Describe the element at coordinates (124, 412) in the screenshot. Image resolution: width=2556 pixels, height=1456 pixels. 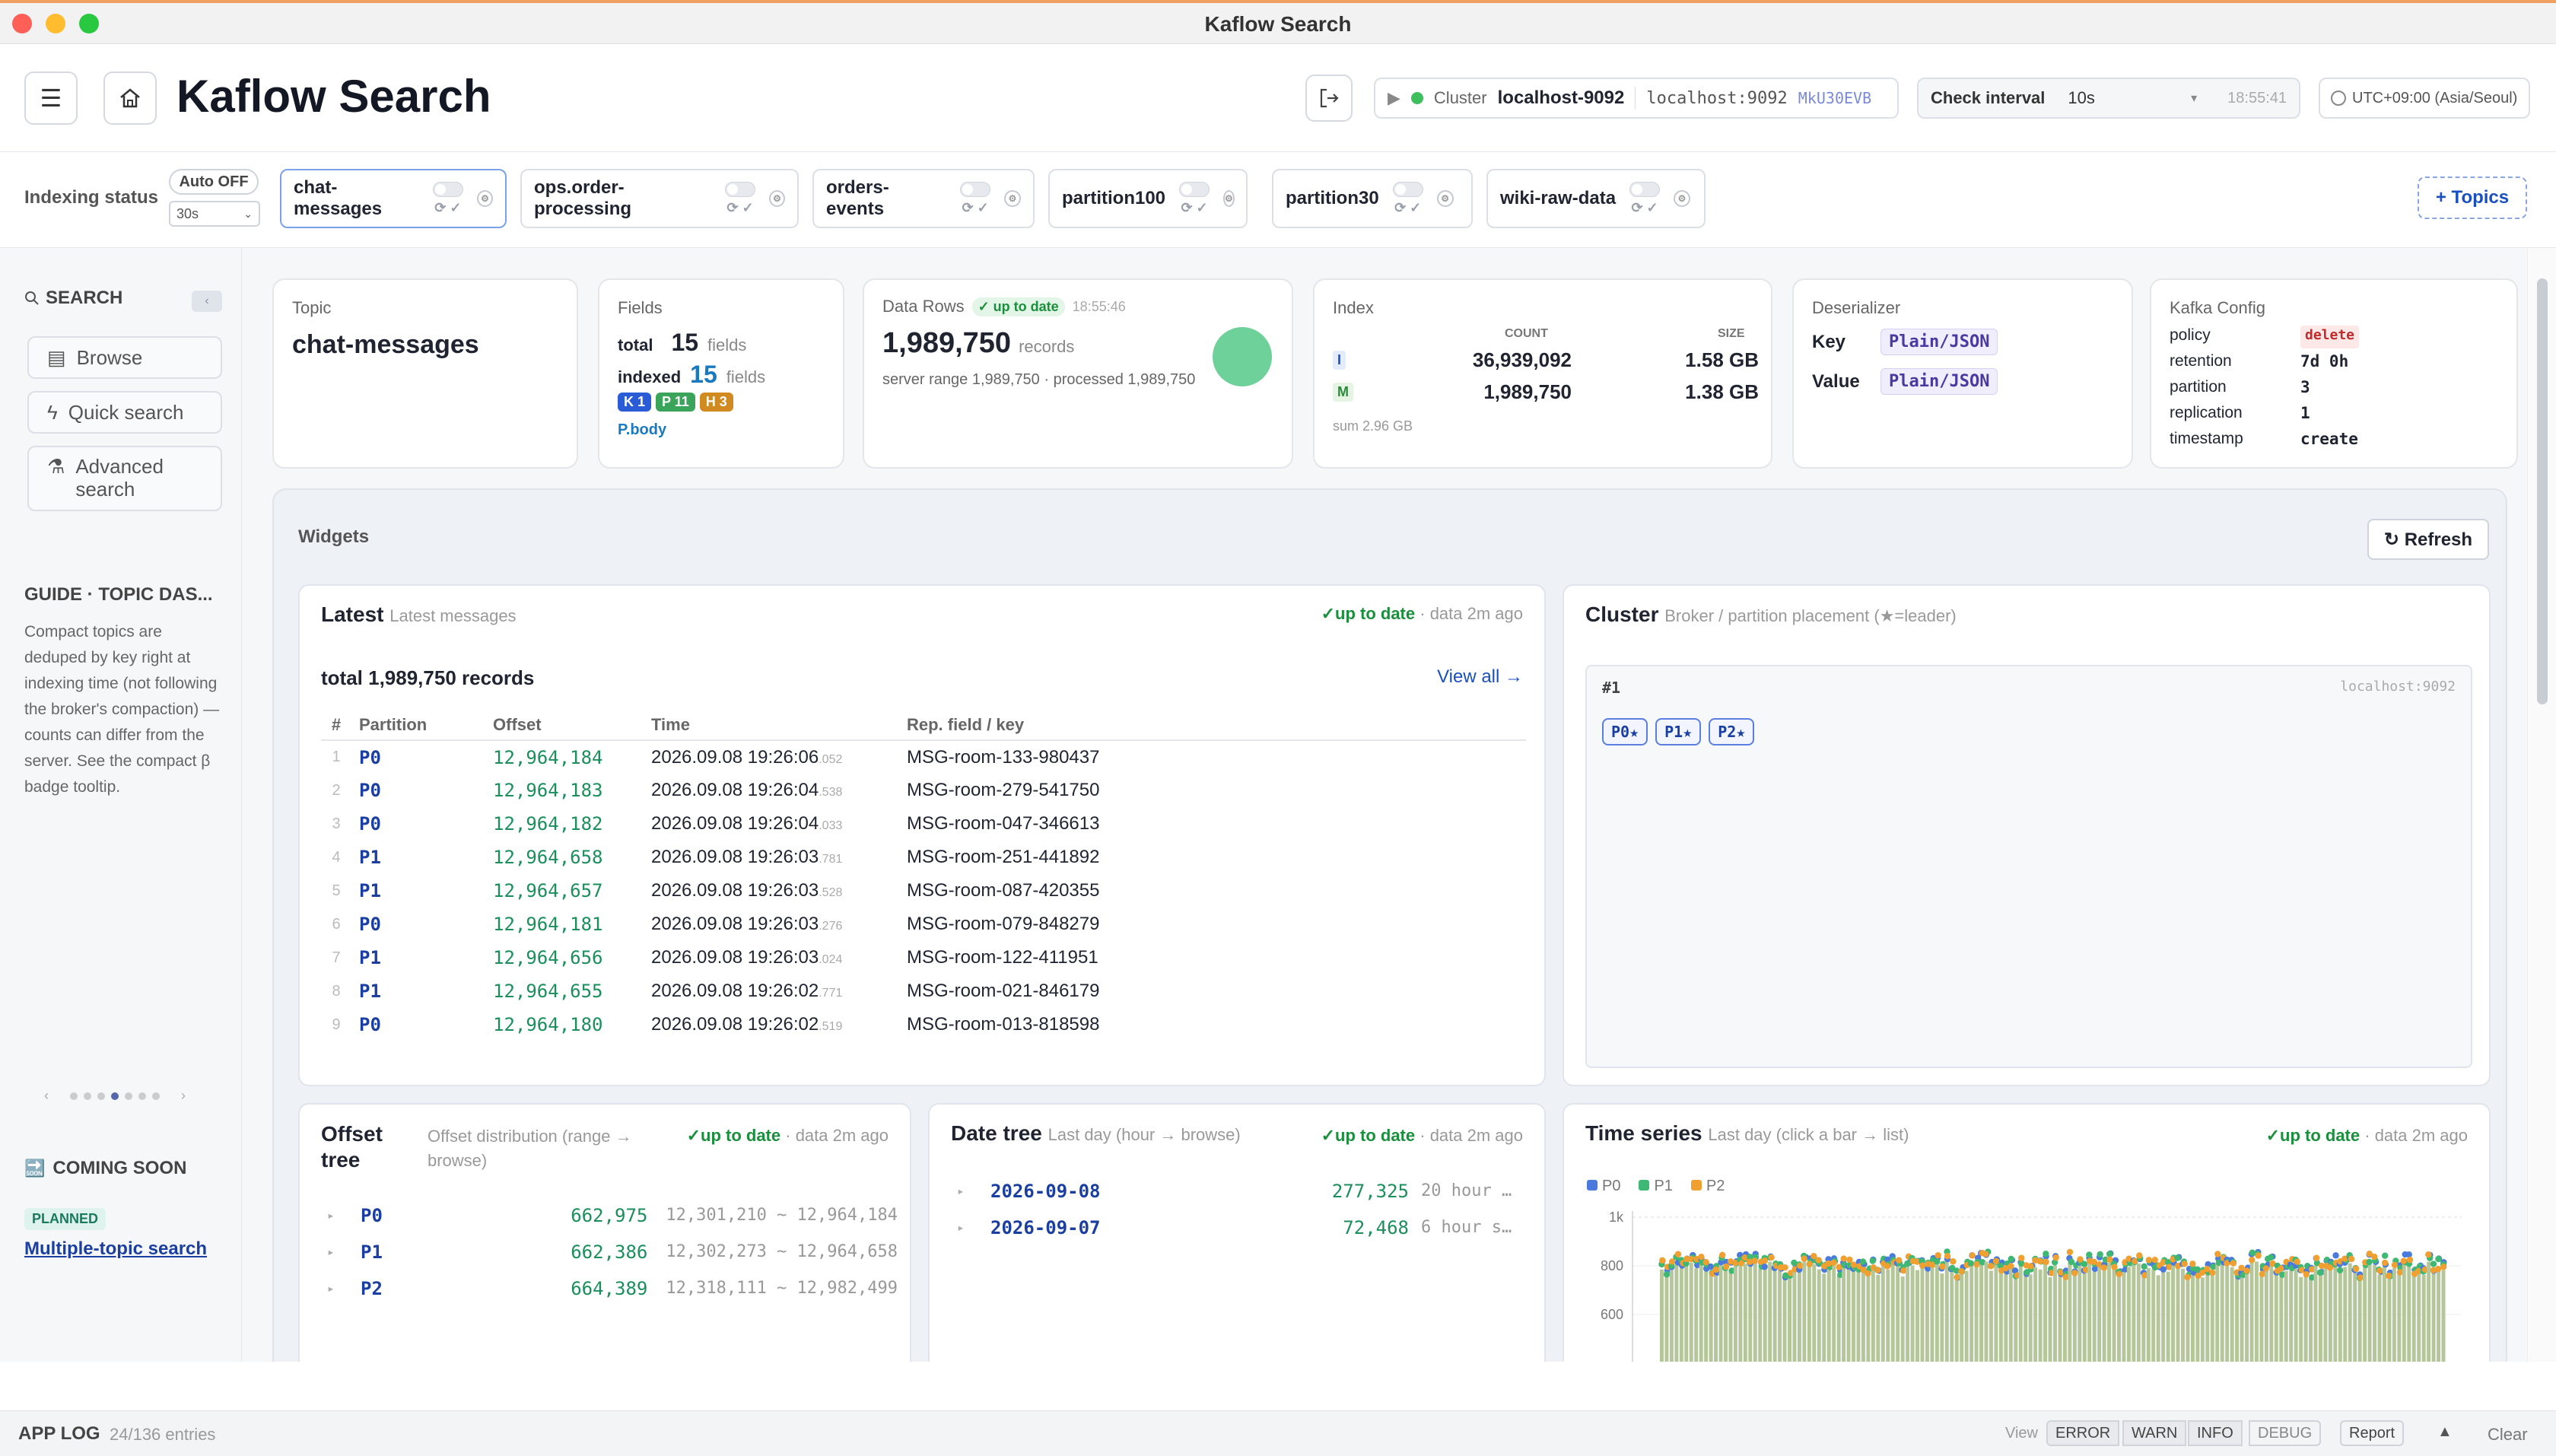
I see `sidebar-item-quick-search: ϟ Quick search` at that location.